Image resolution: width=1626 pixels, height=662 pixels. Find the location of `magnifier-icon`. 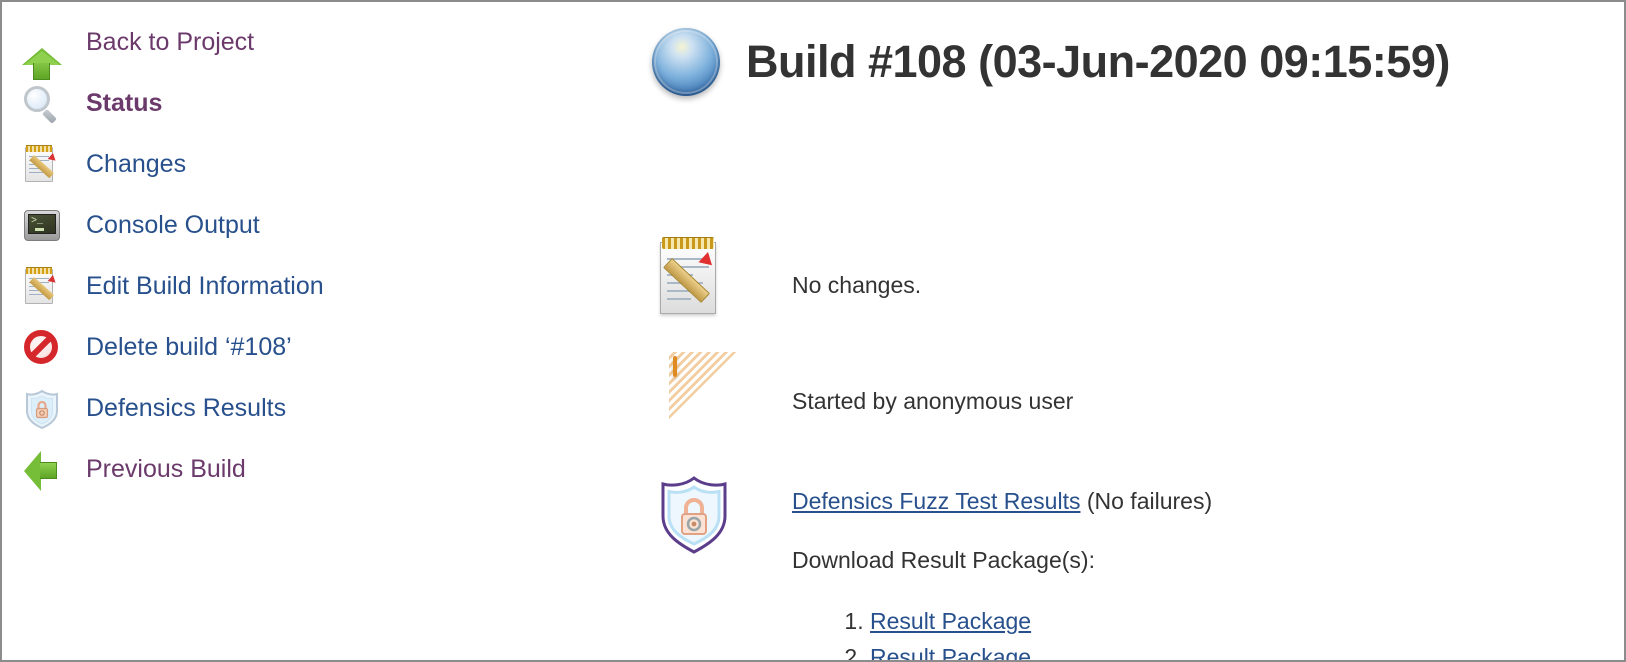

magnifier-icon is located at coordinates (42, 104).